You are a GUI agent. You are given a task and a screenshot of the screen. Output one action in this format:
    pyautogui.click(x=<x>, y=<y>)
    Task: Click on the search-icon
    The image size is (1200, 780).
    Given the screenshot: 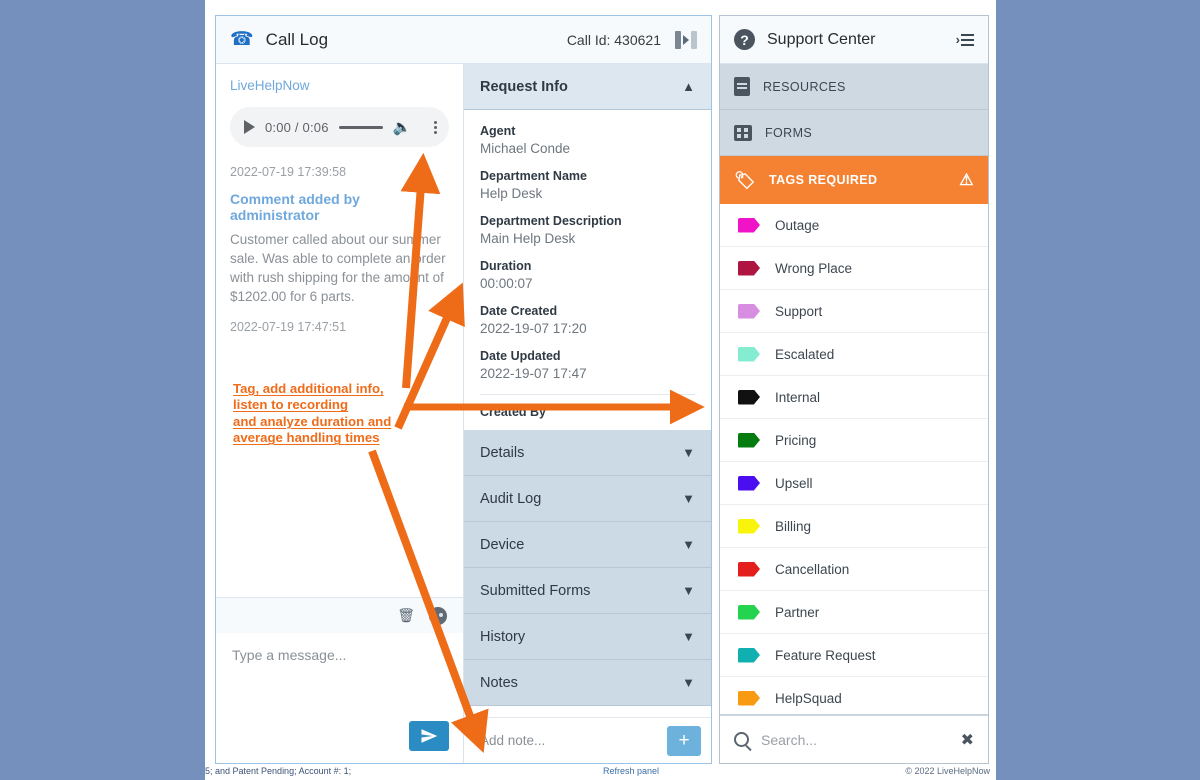 What is the action you would take?
    pyautogui.click(x=741, y=739)
    